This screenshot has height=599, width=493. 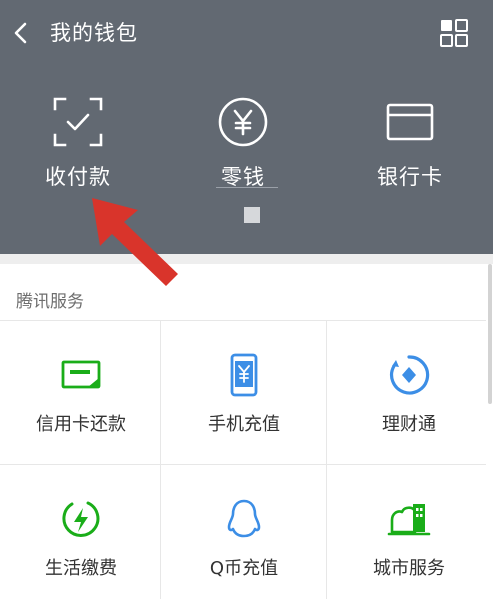 I want to click on top-bar: 我的钱包, so click(x=246, y=33).